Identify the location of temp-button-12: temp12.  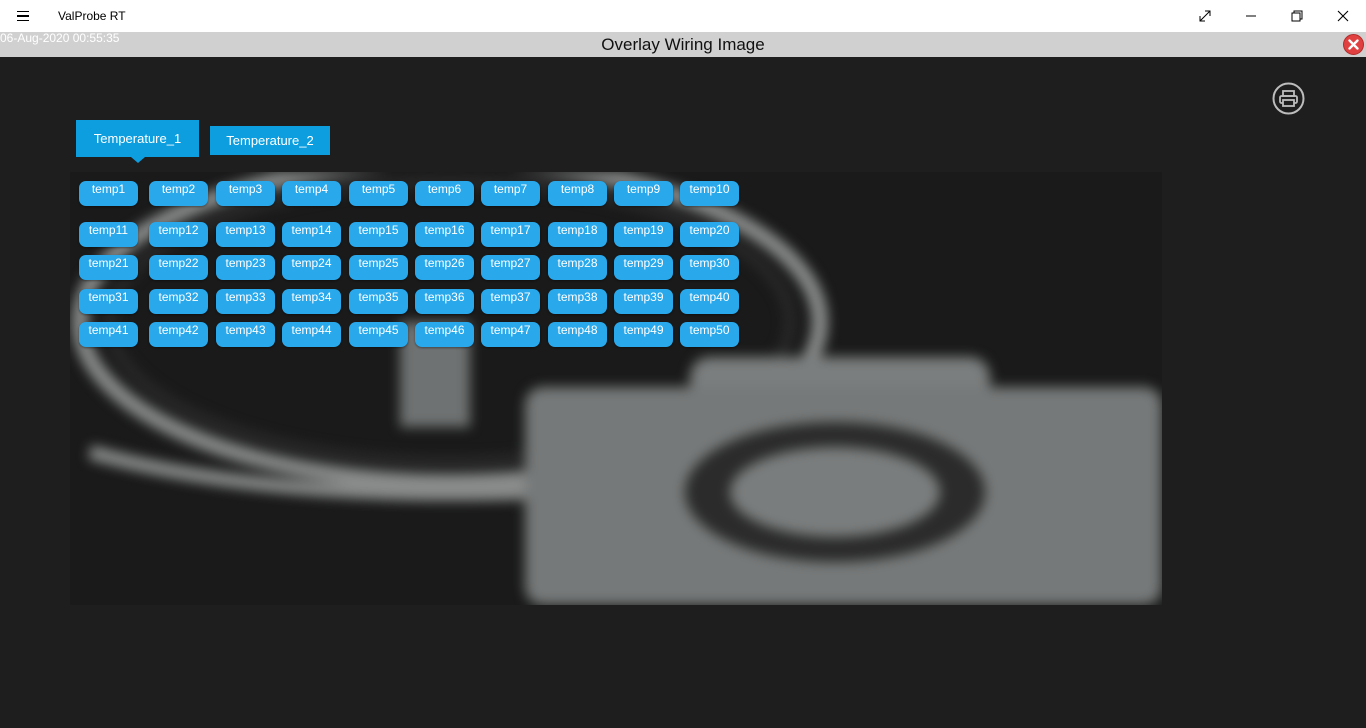
(178, 234).